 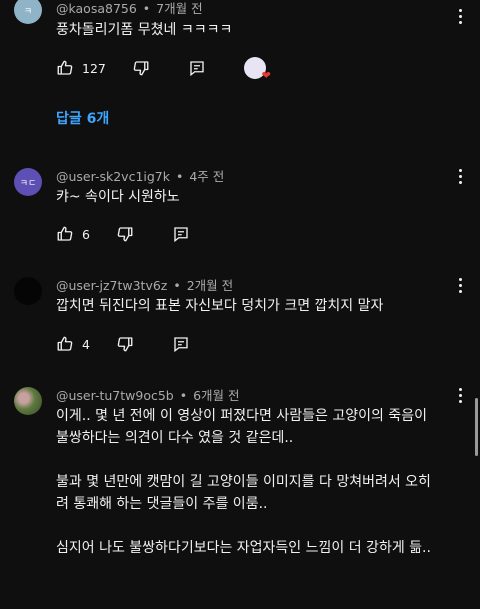 What do you see at coordinates (210, 285) in the screenshot?
I see `comment-time: 2개월 전` at bounding box center [210, 285].